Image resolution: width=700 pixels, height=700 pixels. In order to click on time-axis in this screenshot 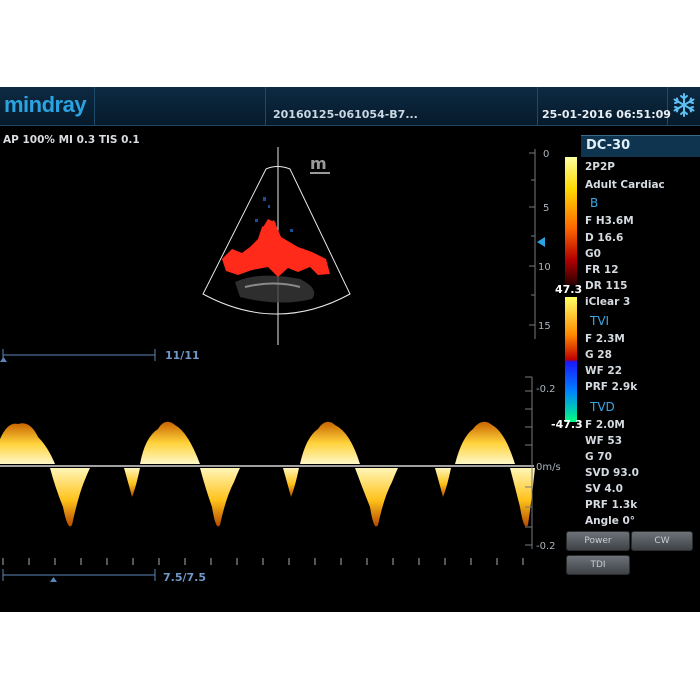, I will do `click(263, 561)`.